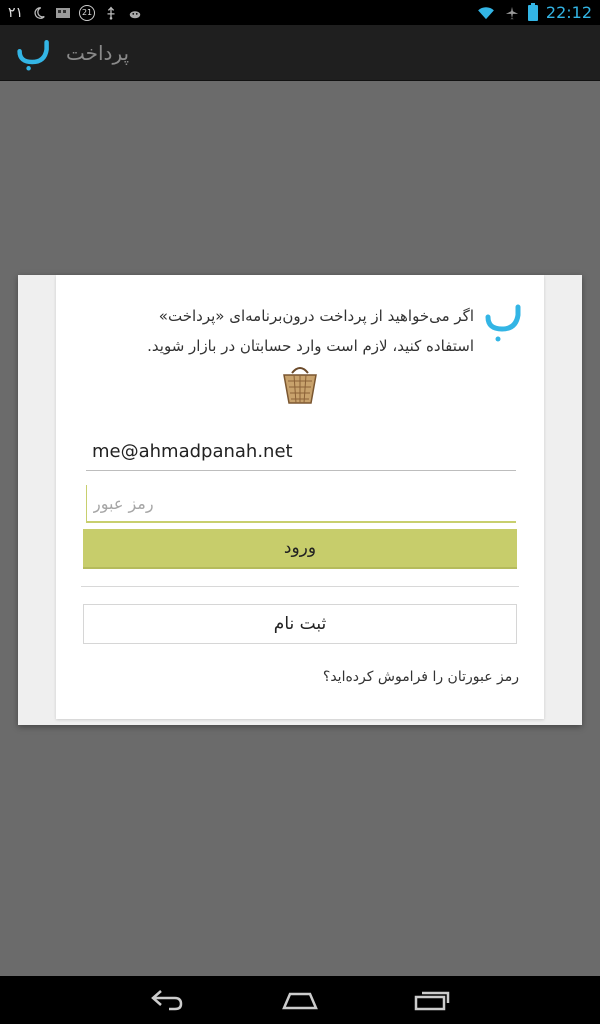 This screenshot has height=1024, width=600. I want to click on badge-number: 21, so click(87, 12).